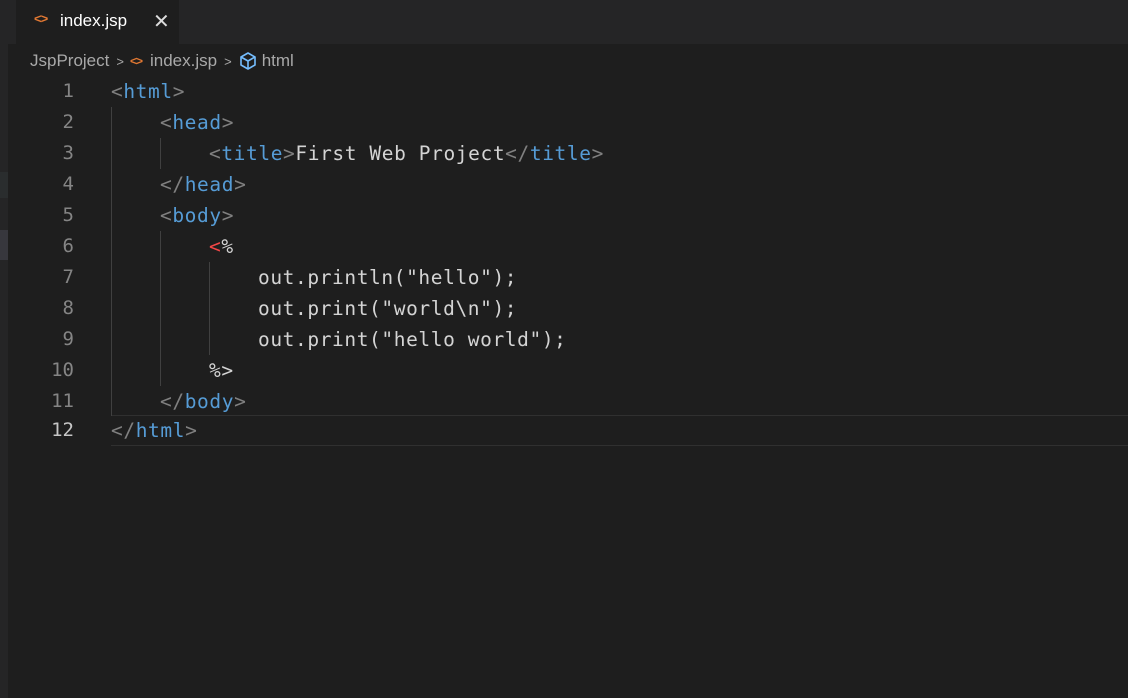 Image resolution: width=1128 pixels, height=698 pixels. I want to click on code-text: <title>First Web Project</title>, so click(406, 153).